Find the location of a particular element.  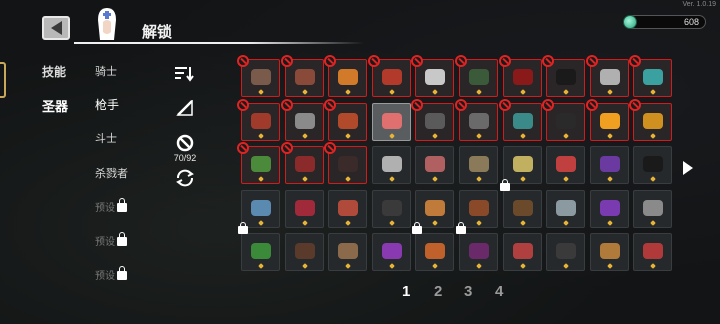

preset-slot-3: 预设 is located at coordinates (111, 274).